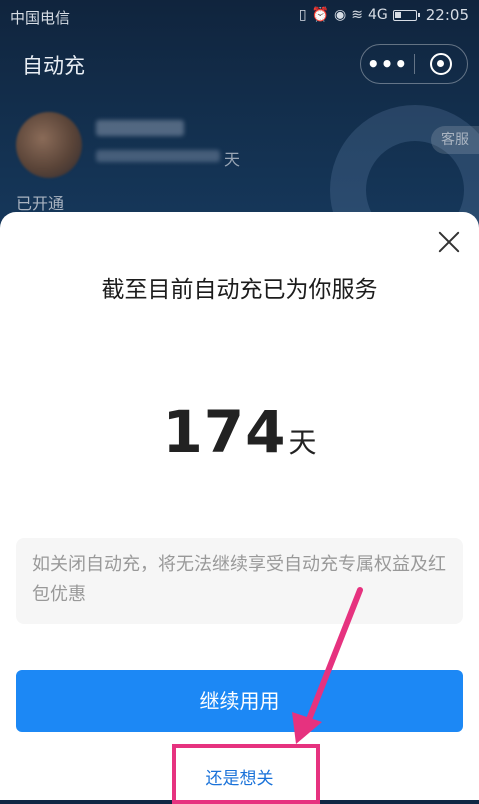 This screenshot has width=479, height=804. Describe the element at coordinates (239, 290) in the screenshot. I see `sheet-heading: 截至目前自动充已为你服务` at that location.